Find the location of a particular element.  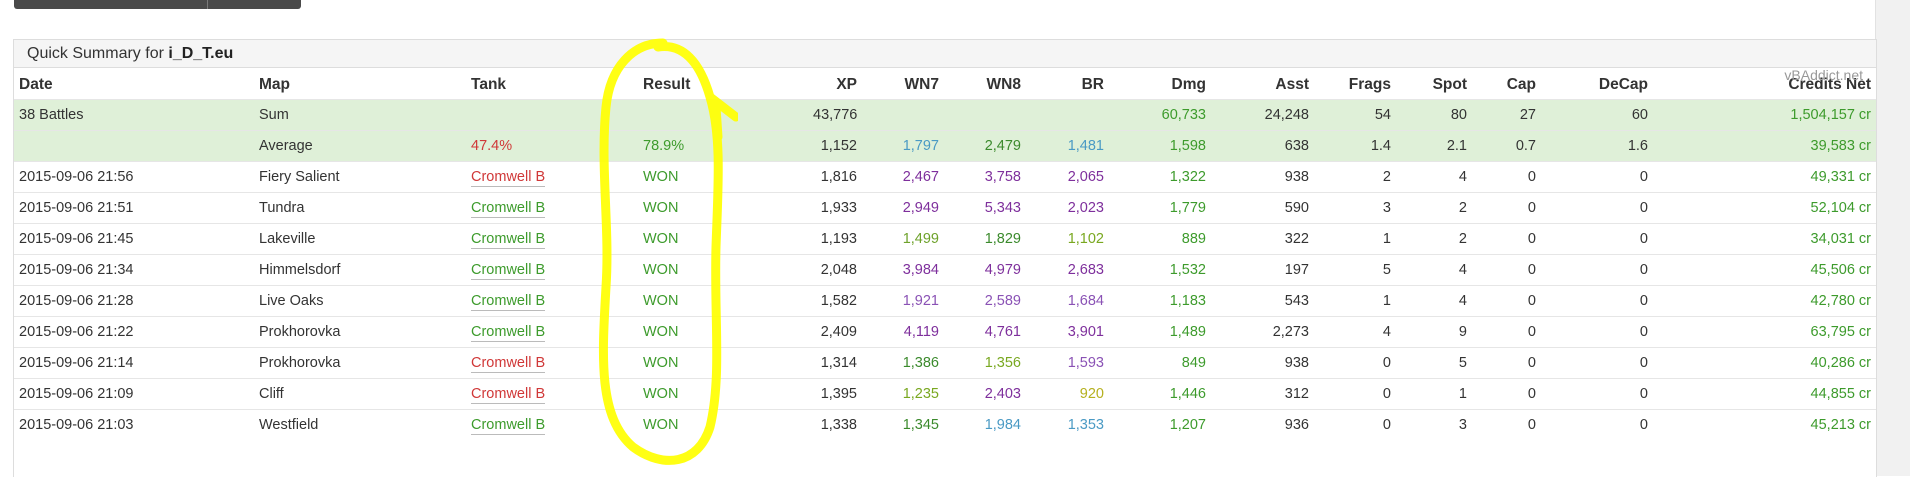

battle-map: Fiery Salient is located at coordinates (299, 176).